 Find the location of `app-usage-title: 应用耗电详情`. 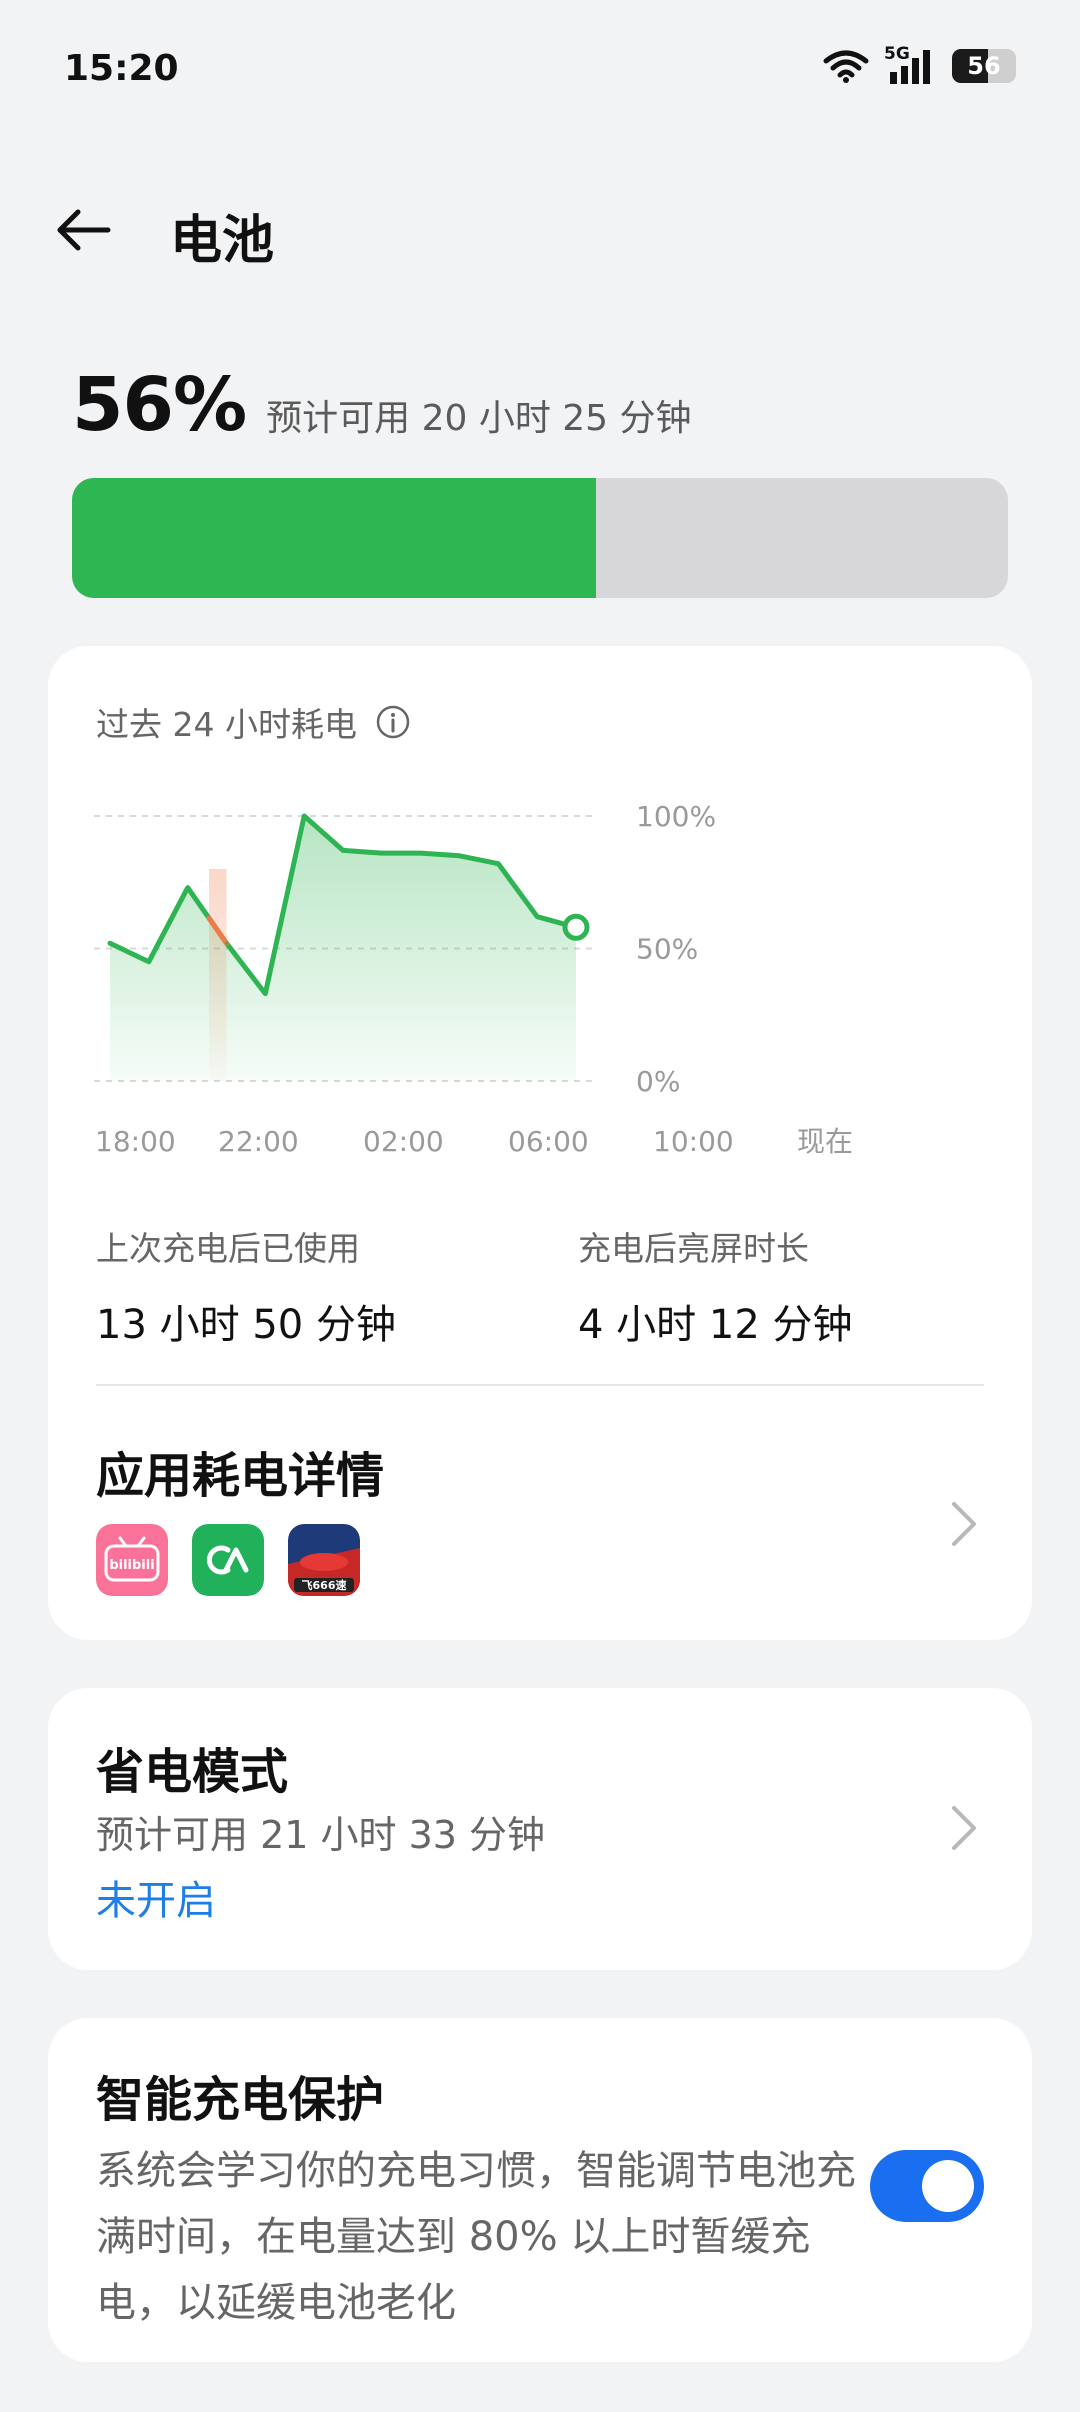

app-usage-title: 应用耗电详情 is located at coordinates (240, 1476).